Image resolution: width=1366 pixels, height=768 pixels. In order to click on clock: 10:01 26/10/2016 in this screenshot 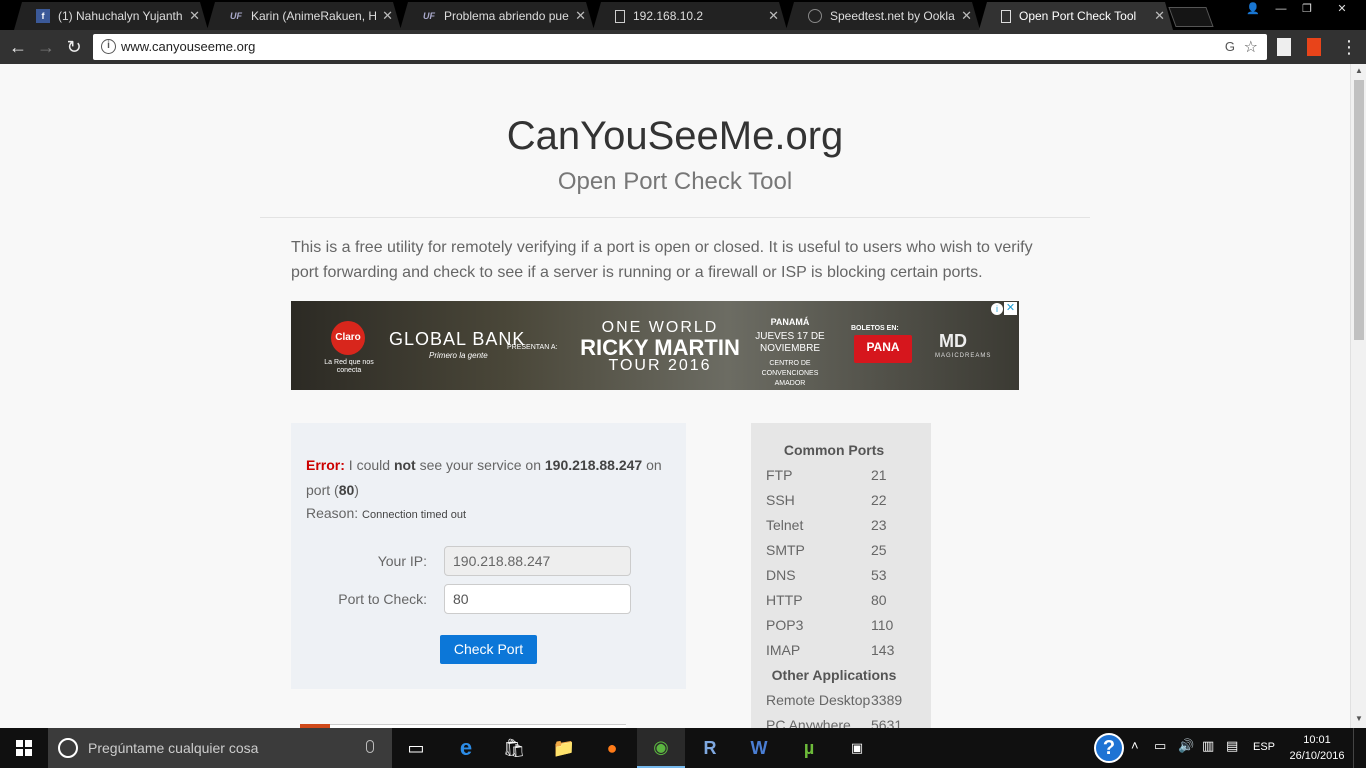, I will do `click(1317, 748)`.